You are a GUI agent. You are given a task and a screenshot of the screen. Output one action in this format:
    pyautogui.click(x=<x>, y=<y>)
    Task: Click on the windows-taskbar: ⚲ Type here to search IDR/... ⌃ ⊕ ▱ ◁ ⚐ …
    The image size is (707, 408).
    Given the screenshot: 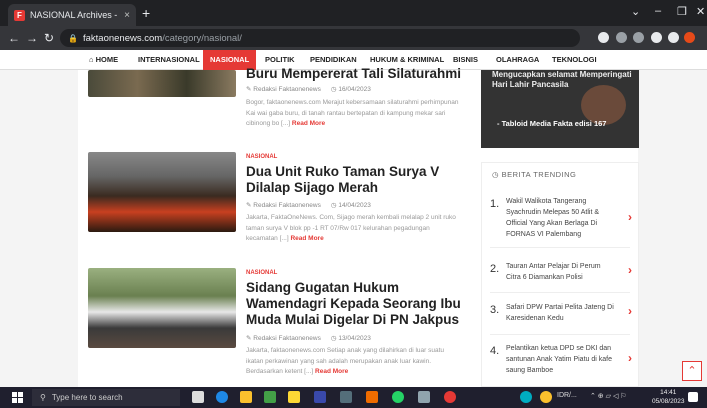 What is the action you would take?
    pyautogui.click(x=353, y=397)
    